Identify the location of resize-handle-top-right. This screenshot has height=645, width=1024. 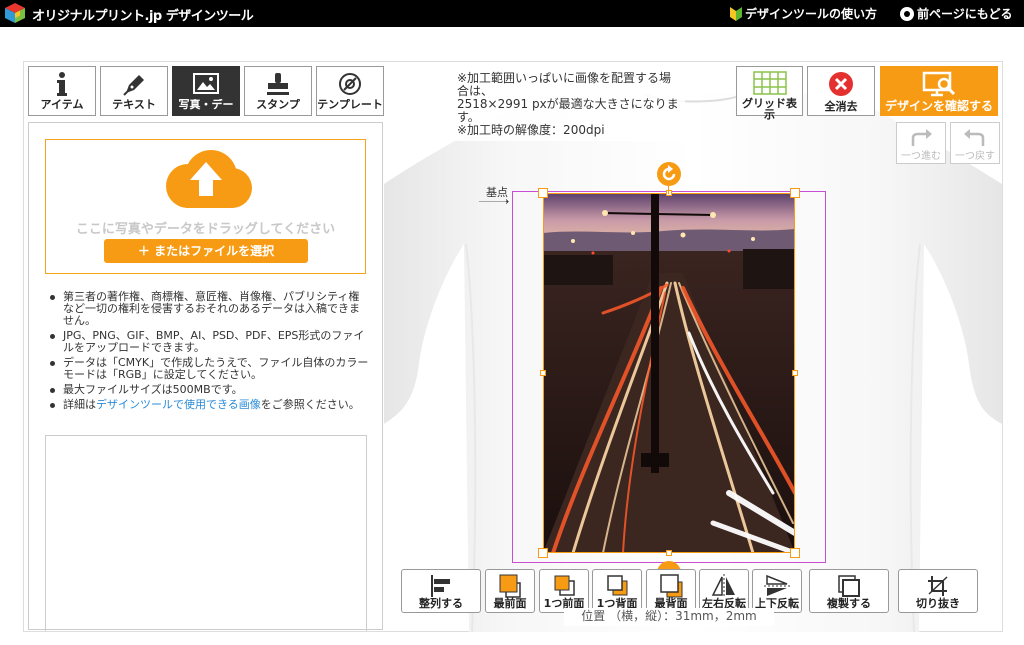
(795, 193).